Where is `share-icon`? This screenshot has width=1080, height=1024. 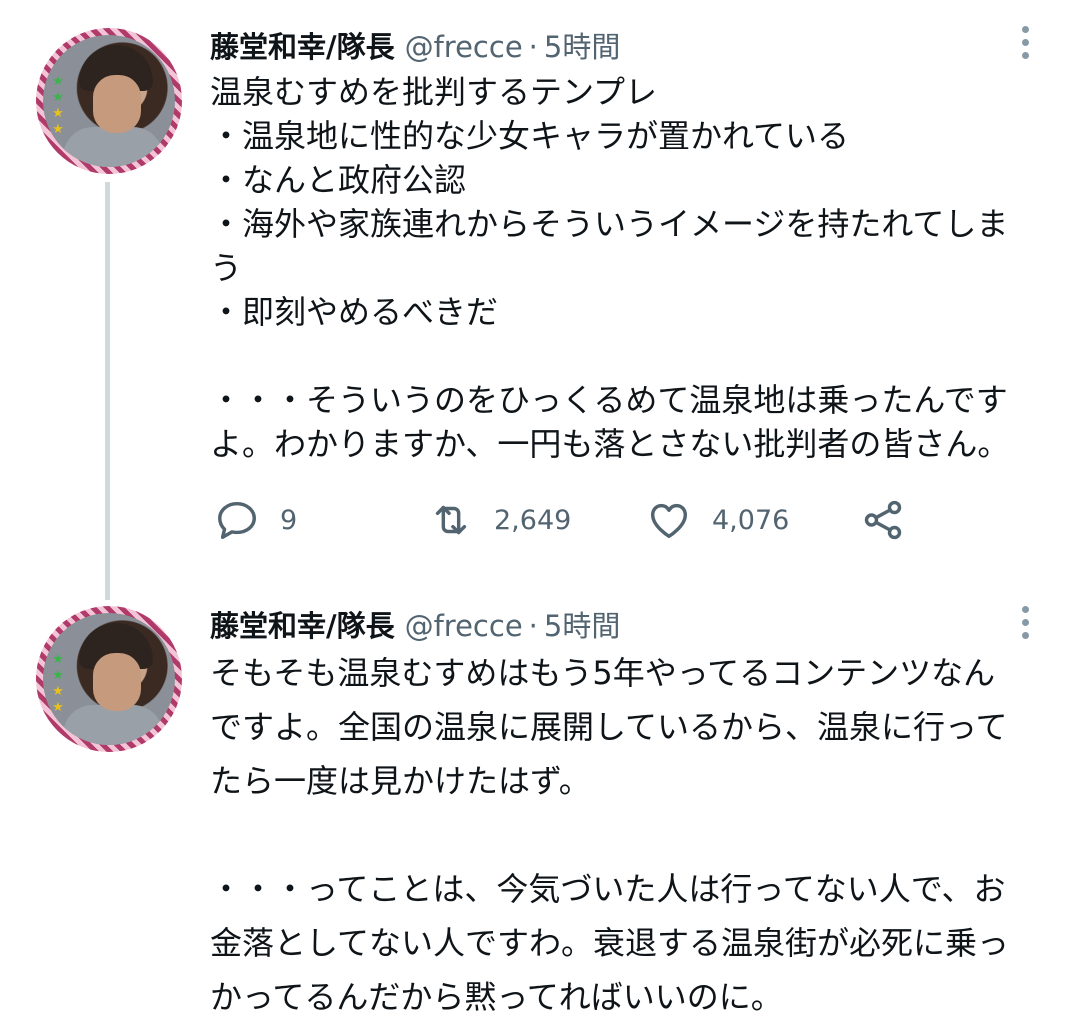
share-icon is located at coordinates (883, 520).